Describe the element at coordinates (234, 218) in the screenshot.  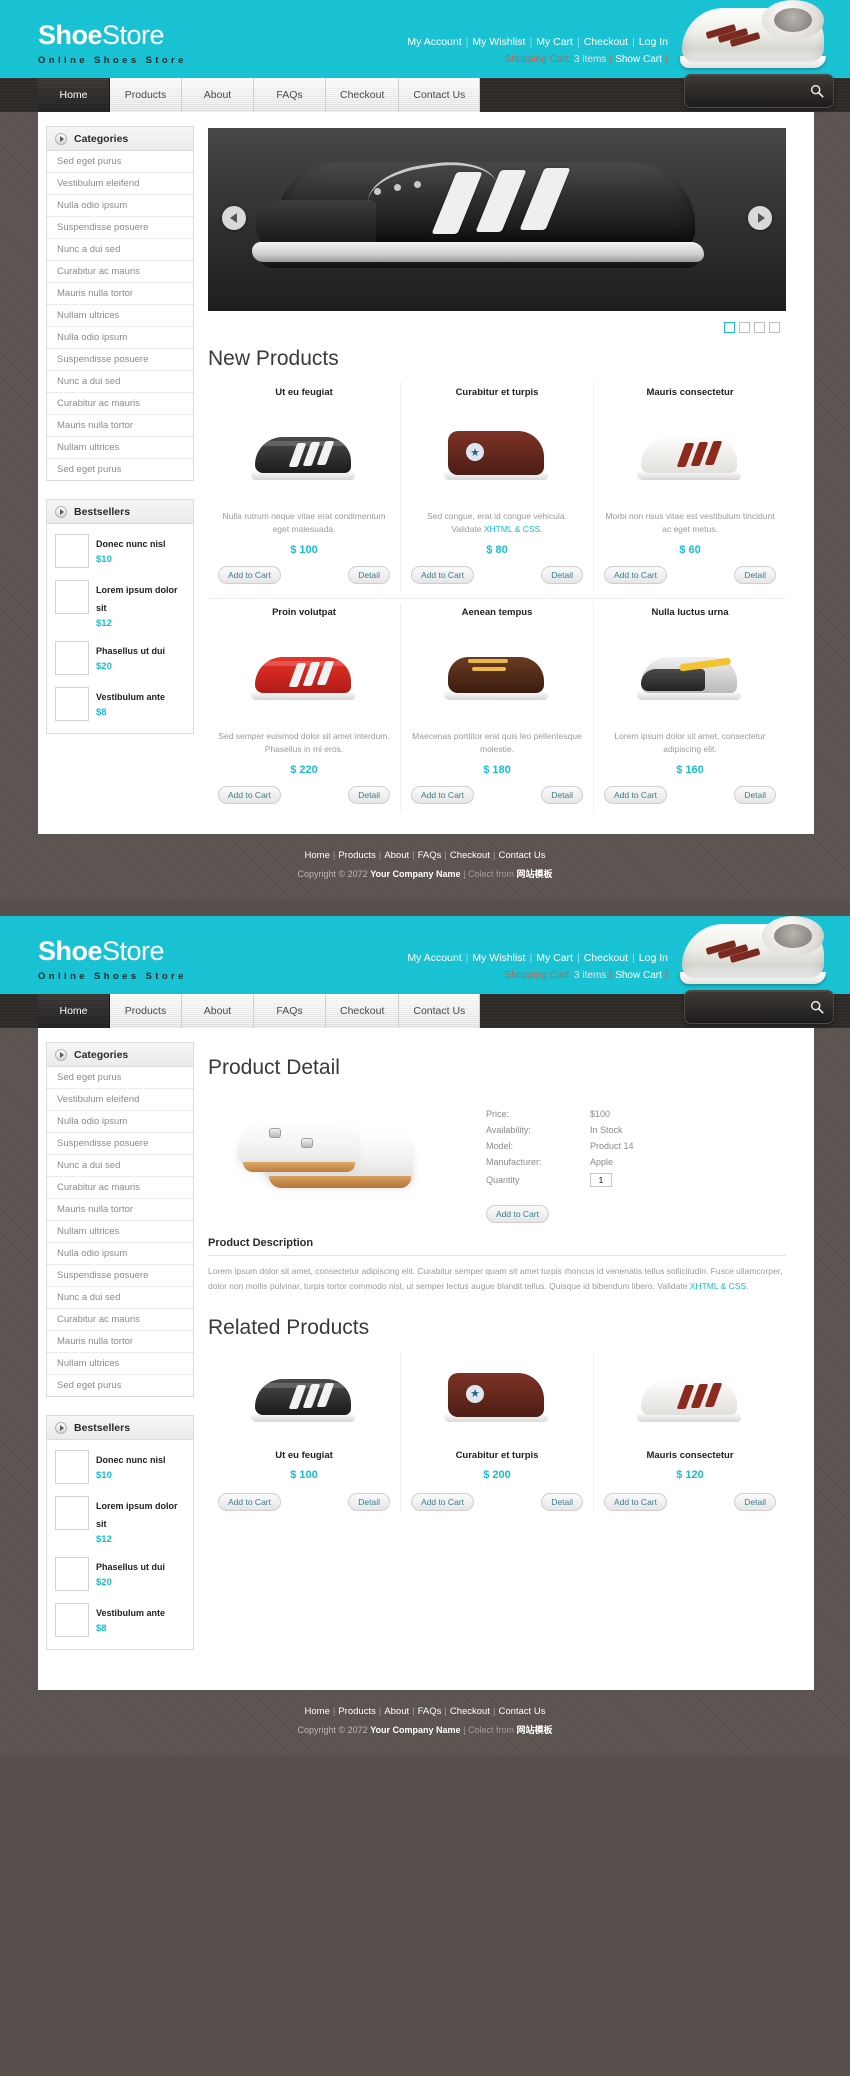
I see `slider-prev-button` at that location.